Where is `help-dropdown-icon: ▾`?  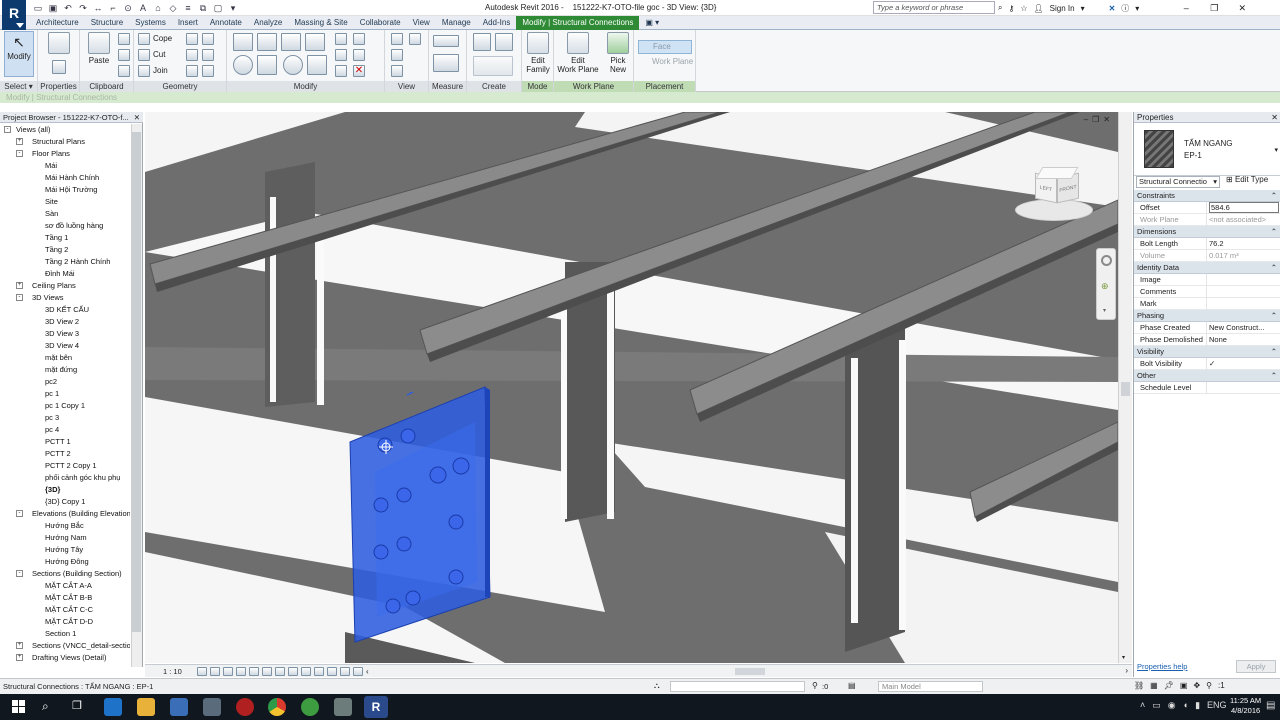
help-dropdown-icon: ▾ is located at coordinates (1137, 8).